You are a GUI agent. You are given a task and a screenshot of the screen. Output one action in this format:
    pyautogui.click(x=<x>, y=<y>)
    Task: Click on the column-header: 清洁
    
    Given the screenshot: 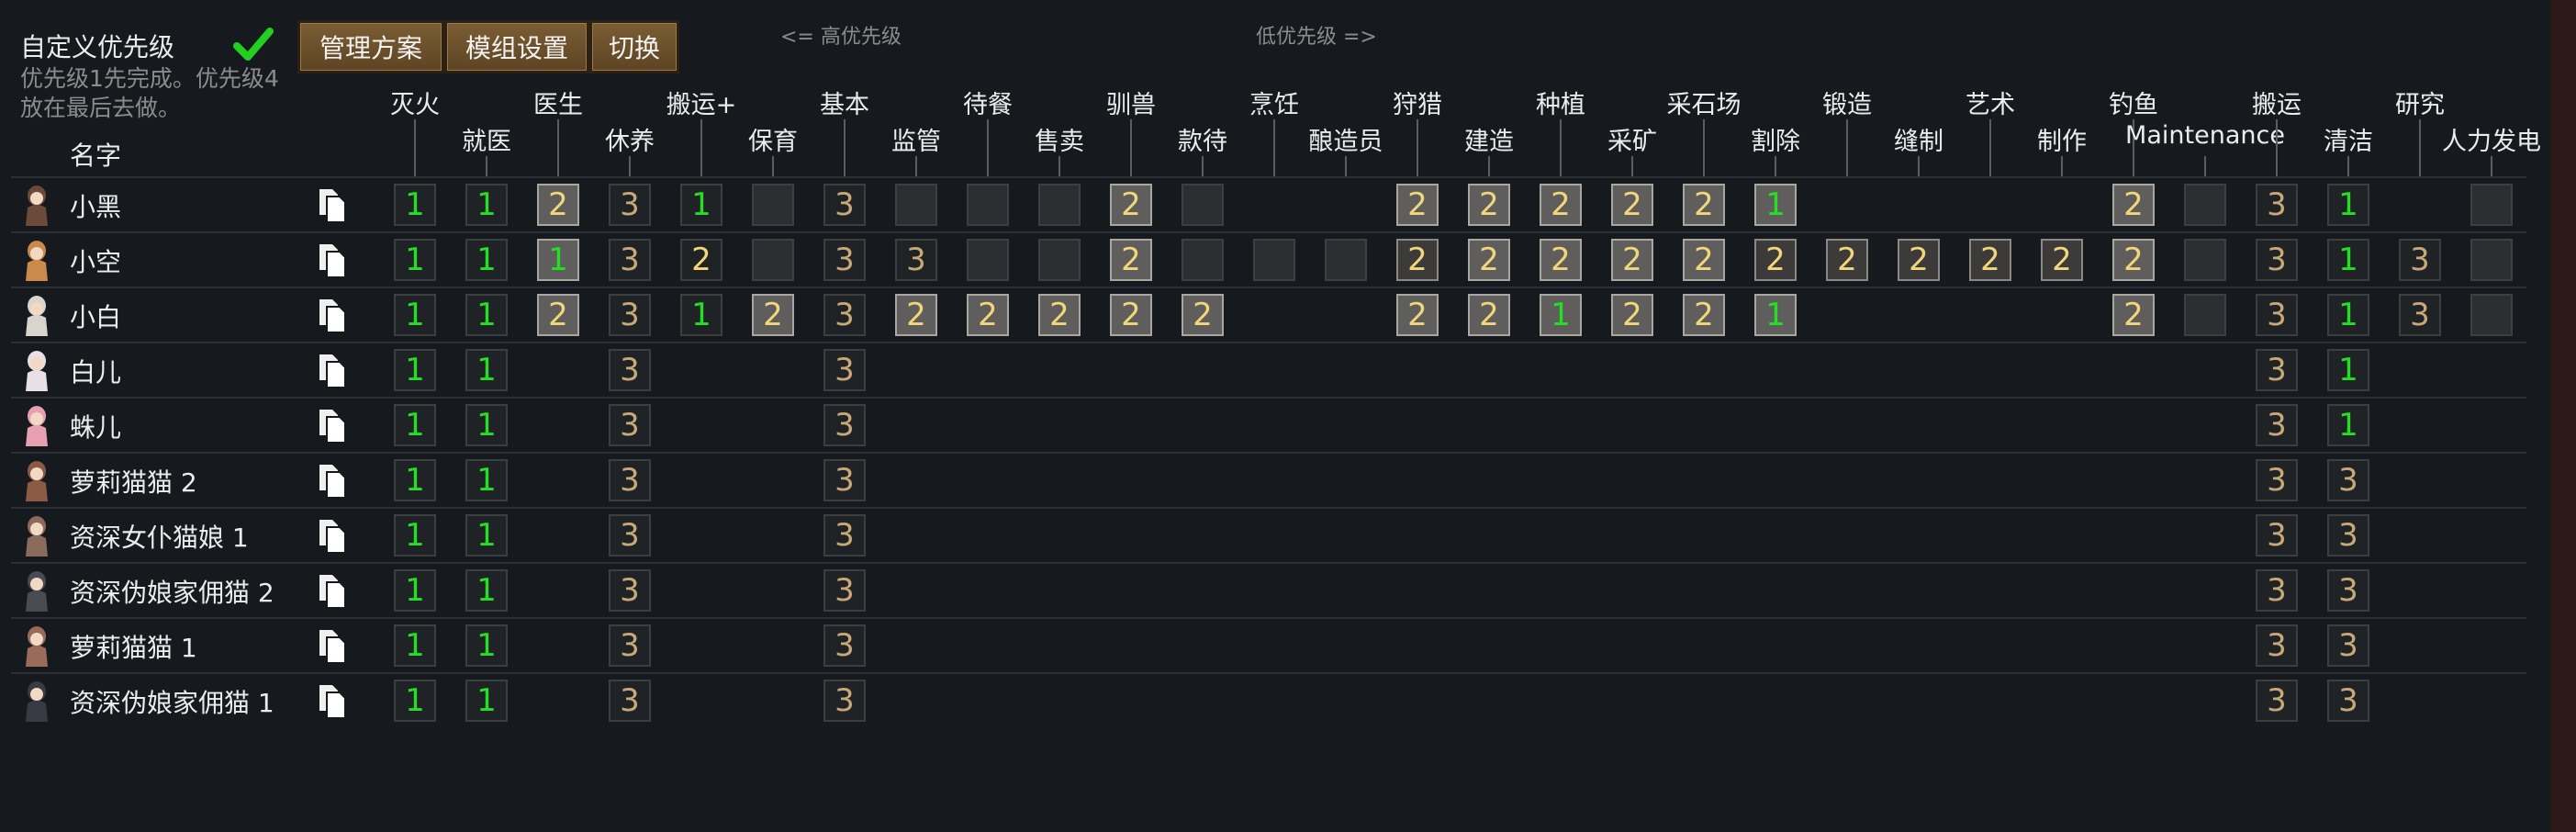 What is the action you would take?
    pyautogui.click(x=2348, y=139)
    